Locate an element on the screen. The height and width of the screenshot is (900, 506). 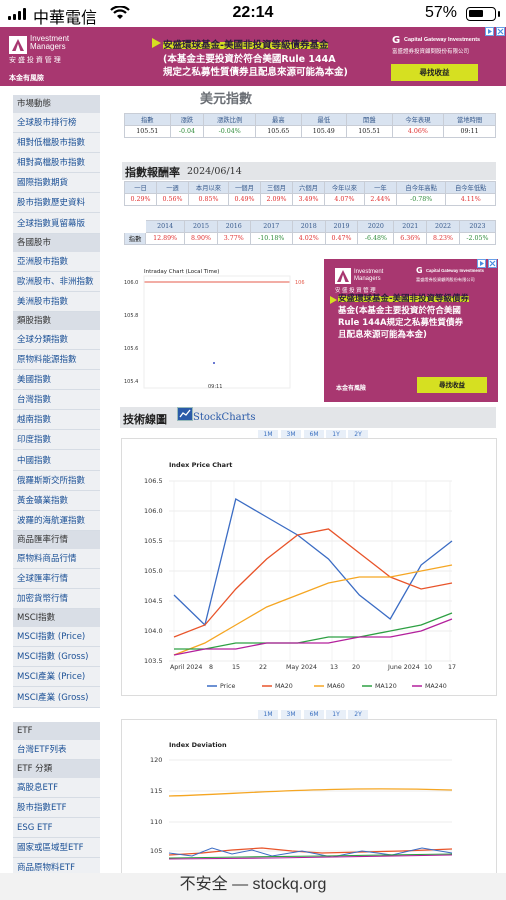
stockcharts-link: StockCharts is located at coordinates (224, 417).